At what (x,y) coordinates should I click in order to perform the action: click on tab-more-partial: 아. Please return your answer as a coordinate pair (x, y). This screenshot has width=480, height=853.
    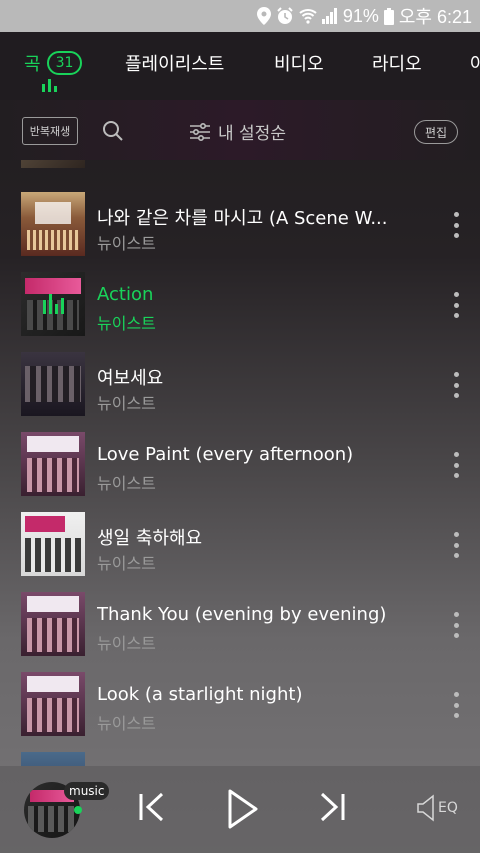
    Looking at the image, I should click on (475, 63).